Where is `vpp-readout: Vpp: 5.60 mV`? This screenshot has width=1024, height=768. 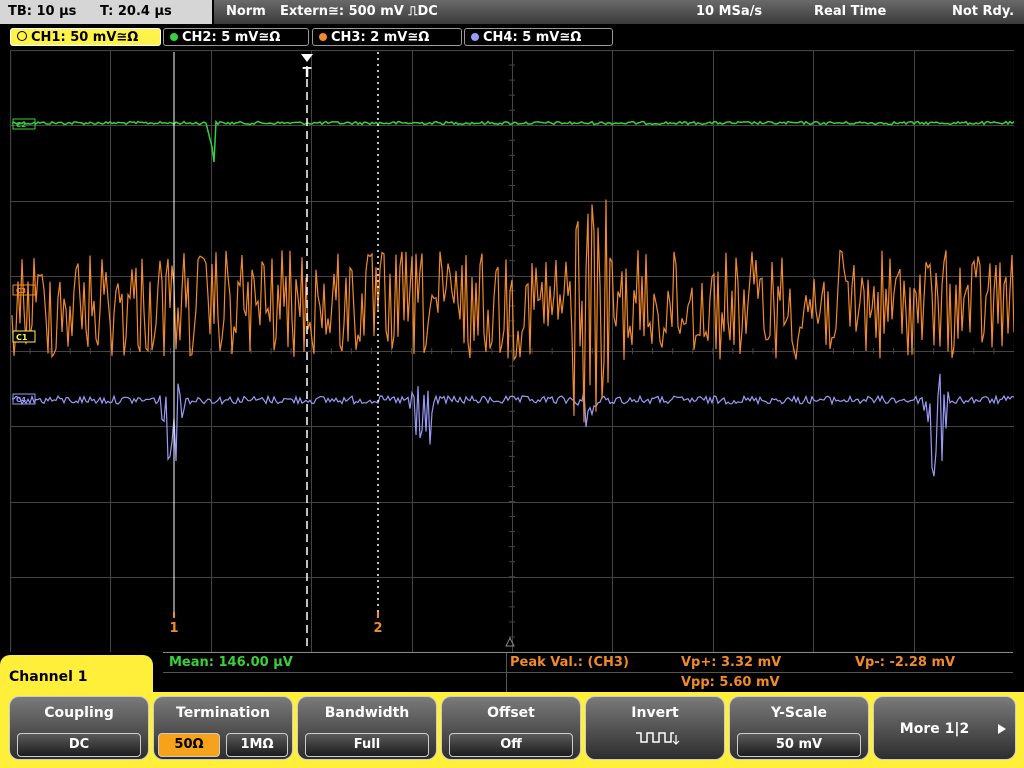
vpp-readout: Vpp: 5.60 mV is located at coordinates (730, 682).